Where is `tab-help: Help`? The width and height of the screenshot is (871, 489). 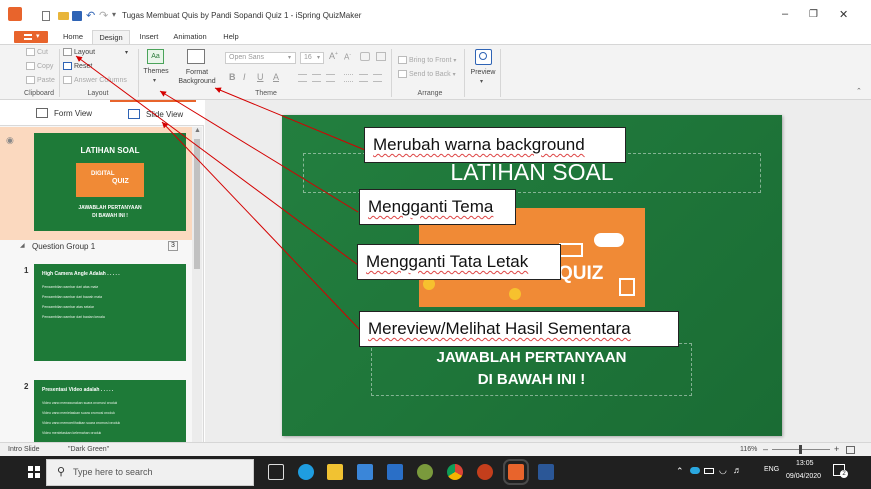 tab-help: Help is located at coordinates (231, 37).